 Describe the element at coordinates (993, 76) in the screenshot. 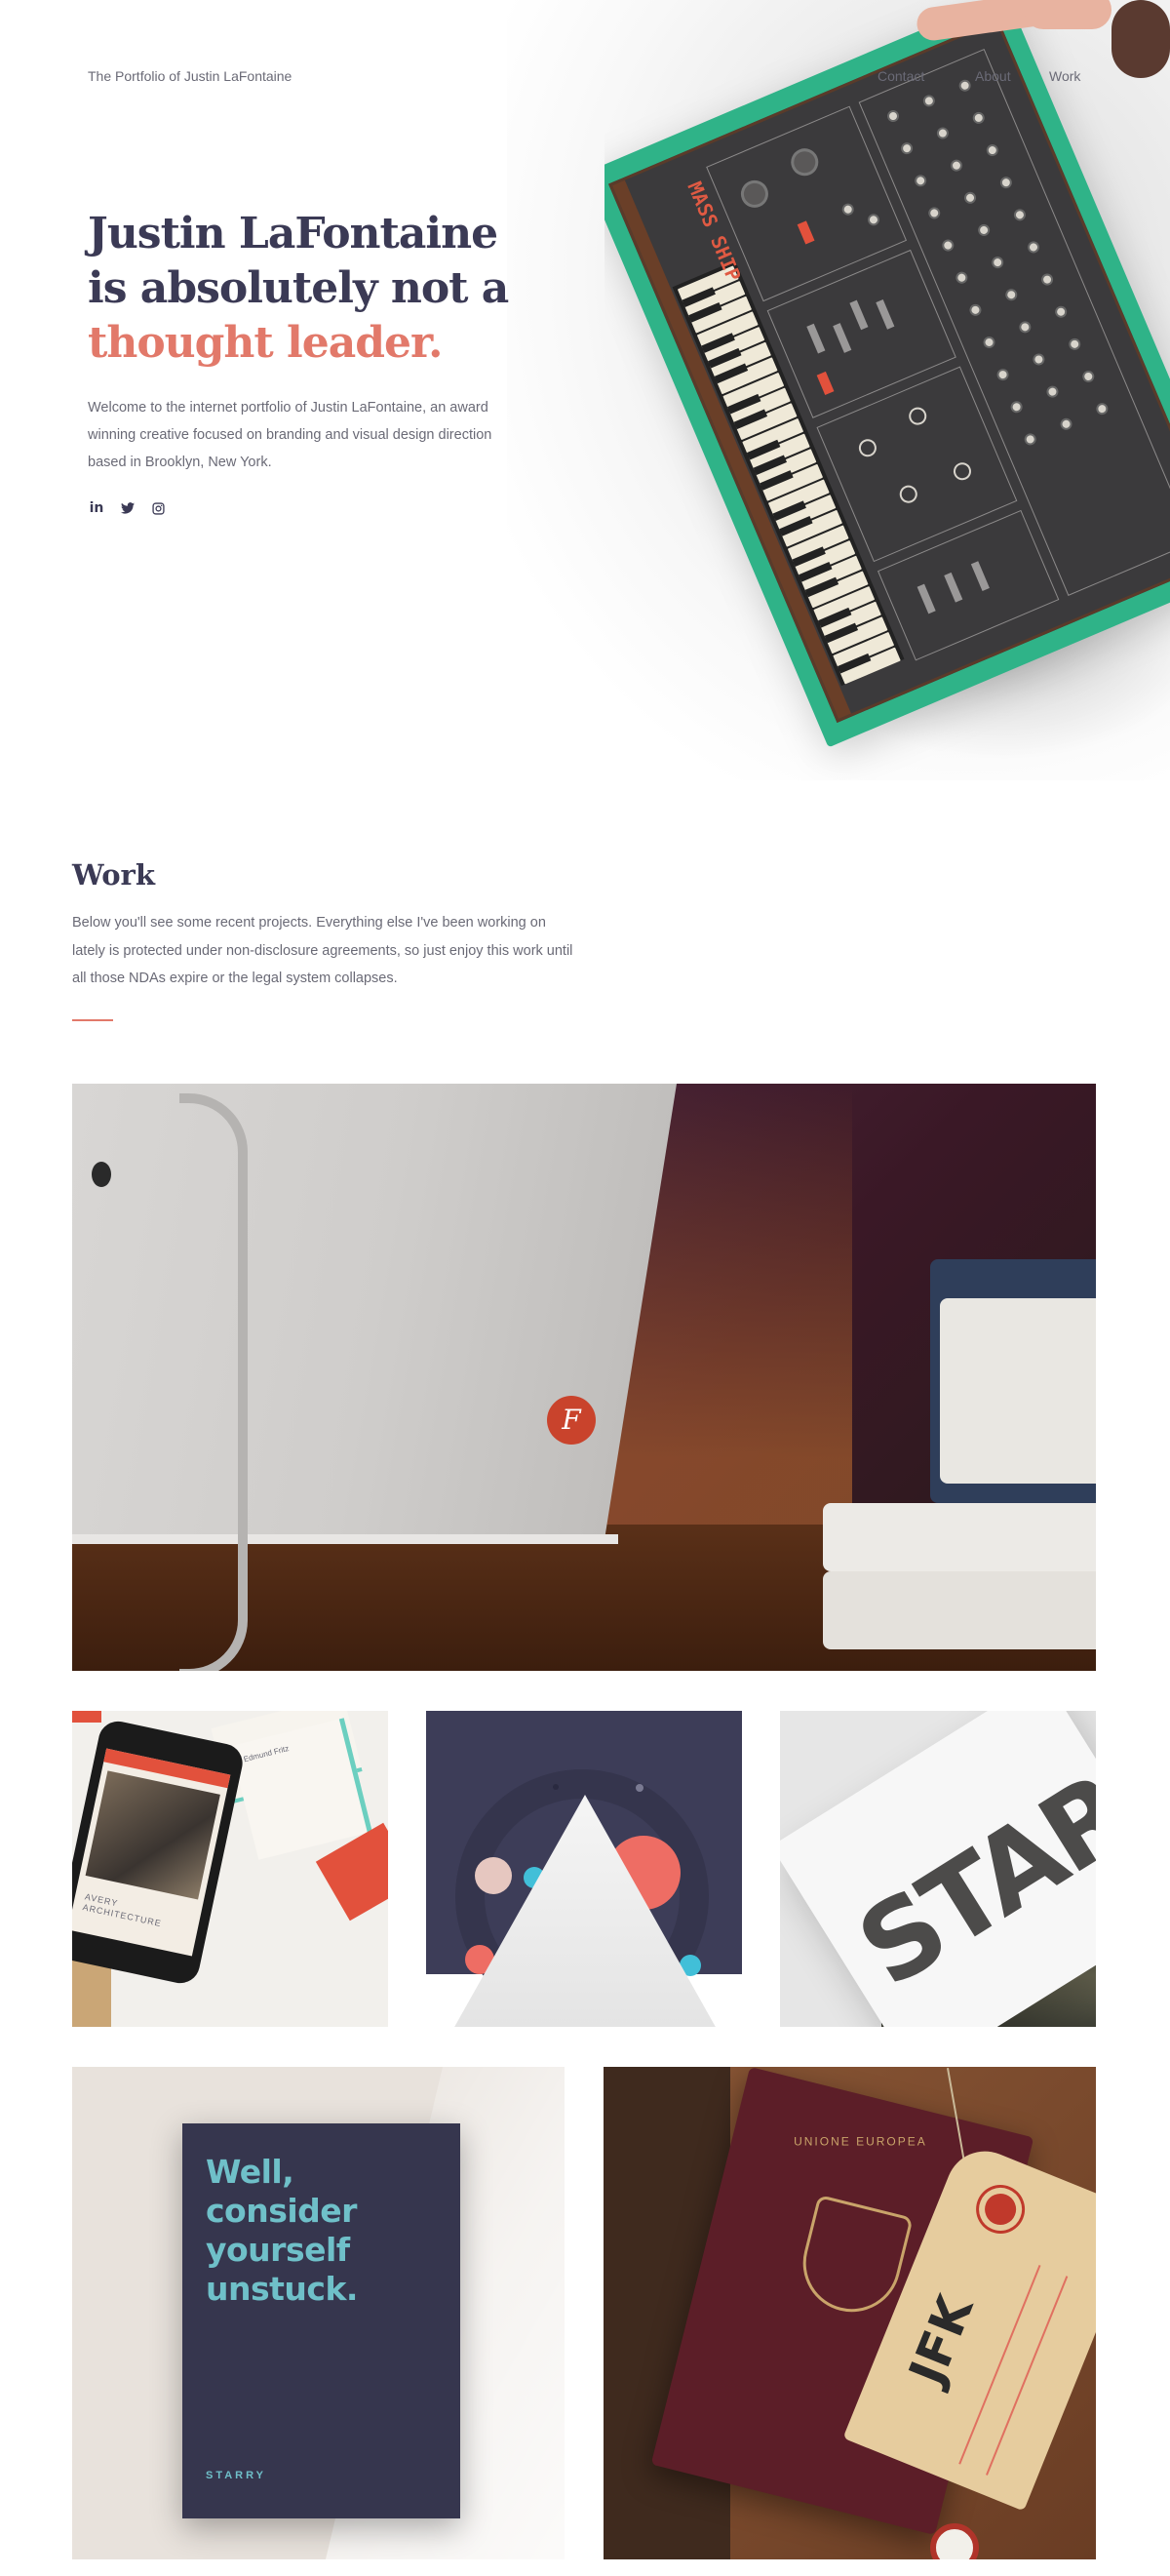

I see `nav-about: About` at that location.